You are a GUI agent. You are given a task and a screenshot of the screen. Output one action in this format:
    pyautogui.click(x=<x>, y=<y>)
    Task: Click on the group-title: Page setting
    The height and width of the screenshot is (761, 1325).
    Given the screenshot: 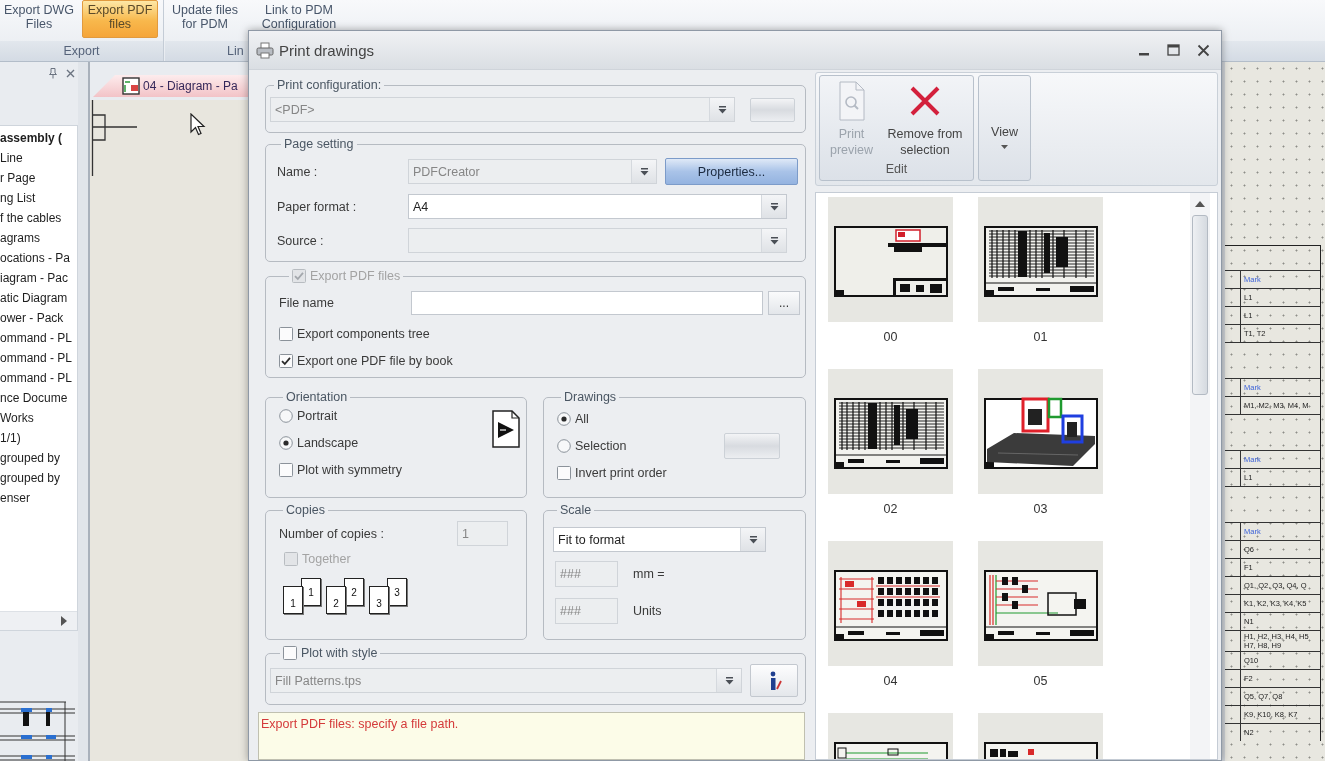 What is the action you would take?
    pyautogui.click(x=319, y=144)
    